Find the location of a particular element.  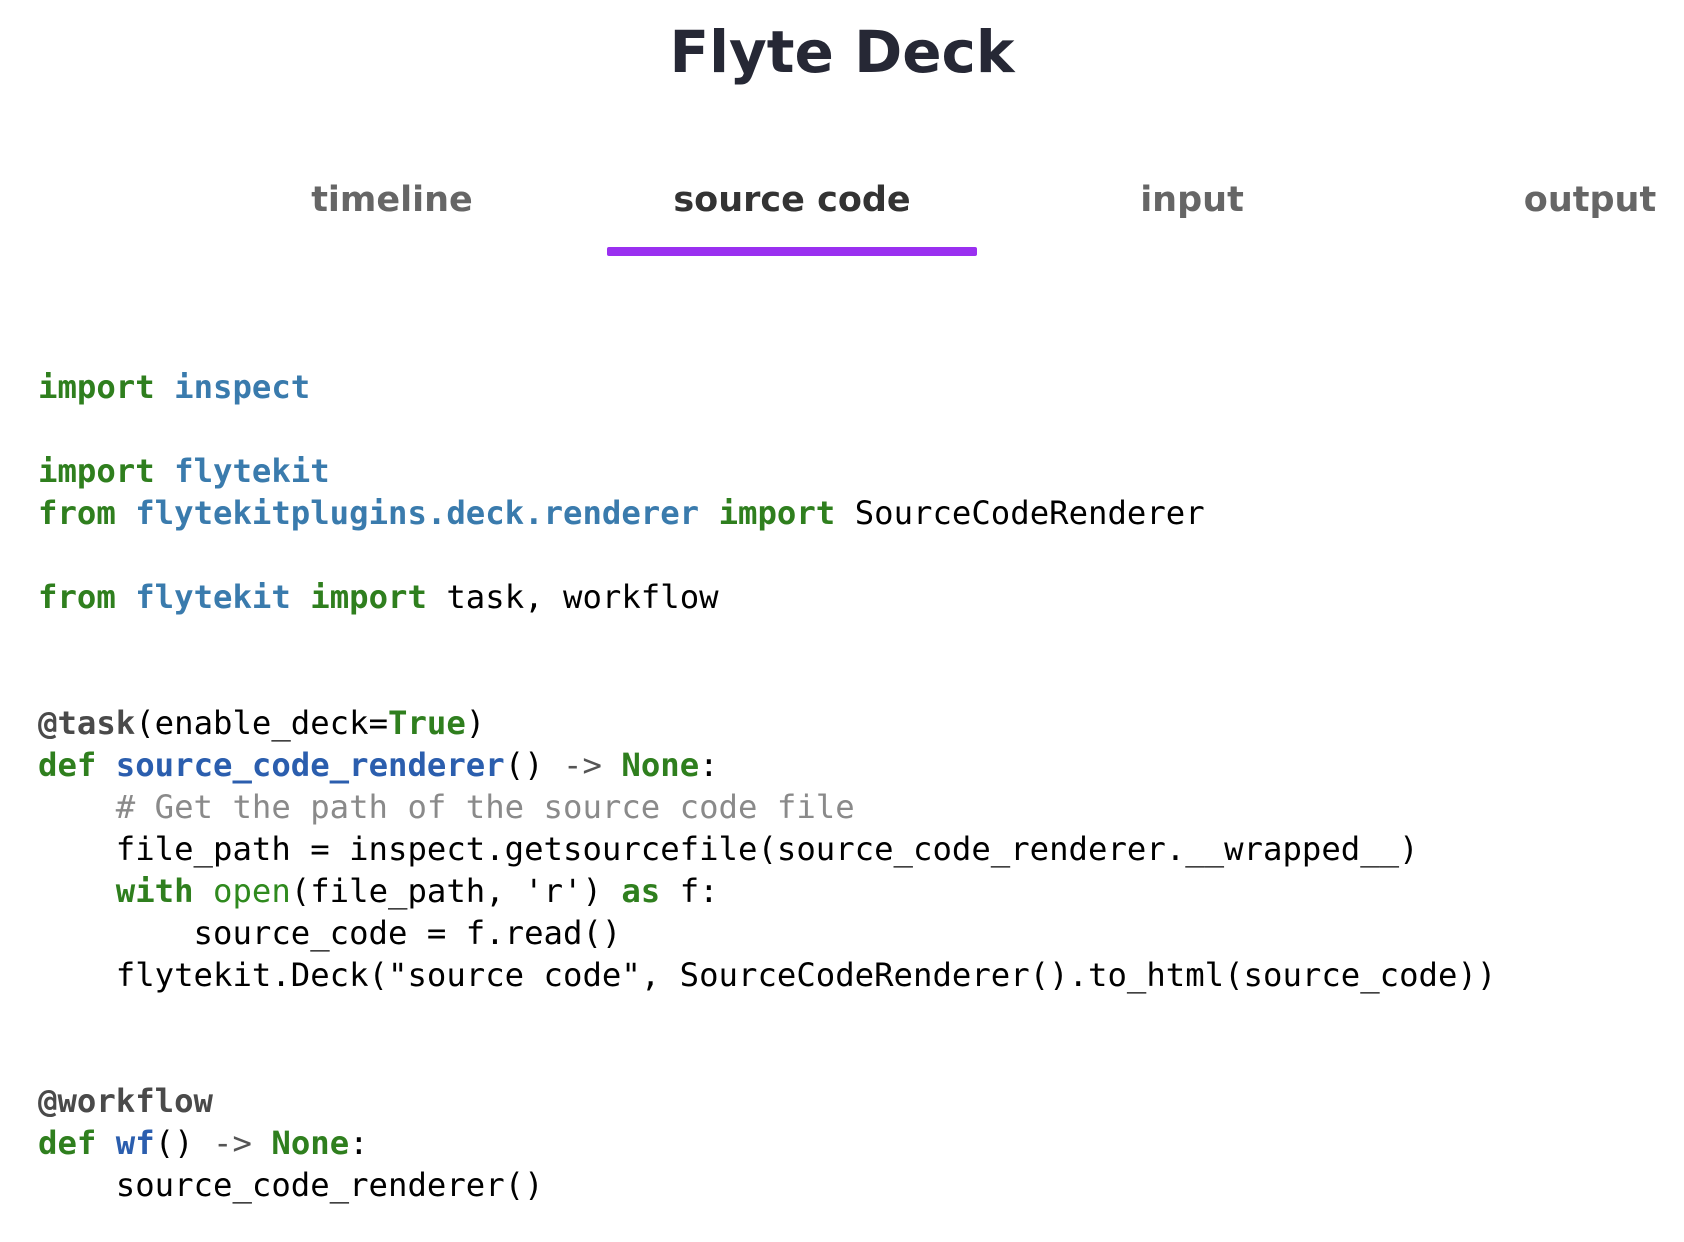

code-line: # Get the path of the source code file is located at coordinates (446, 807).